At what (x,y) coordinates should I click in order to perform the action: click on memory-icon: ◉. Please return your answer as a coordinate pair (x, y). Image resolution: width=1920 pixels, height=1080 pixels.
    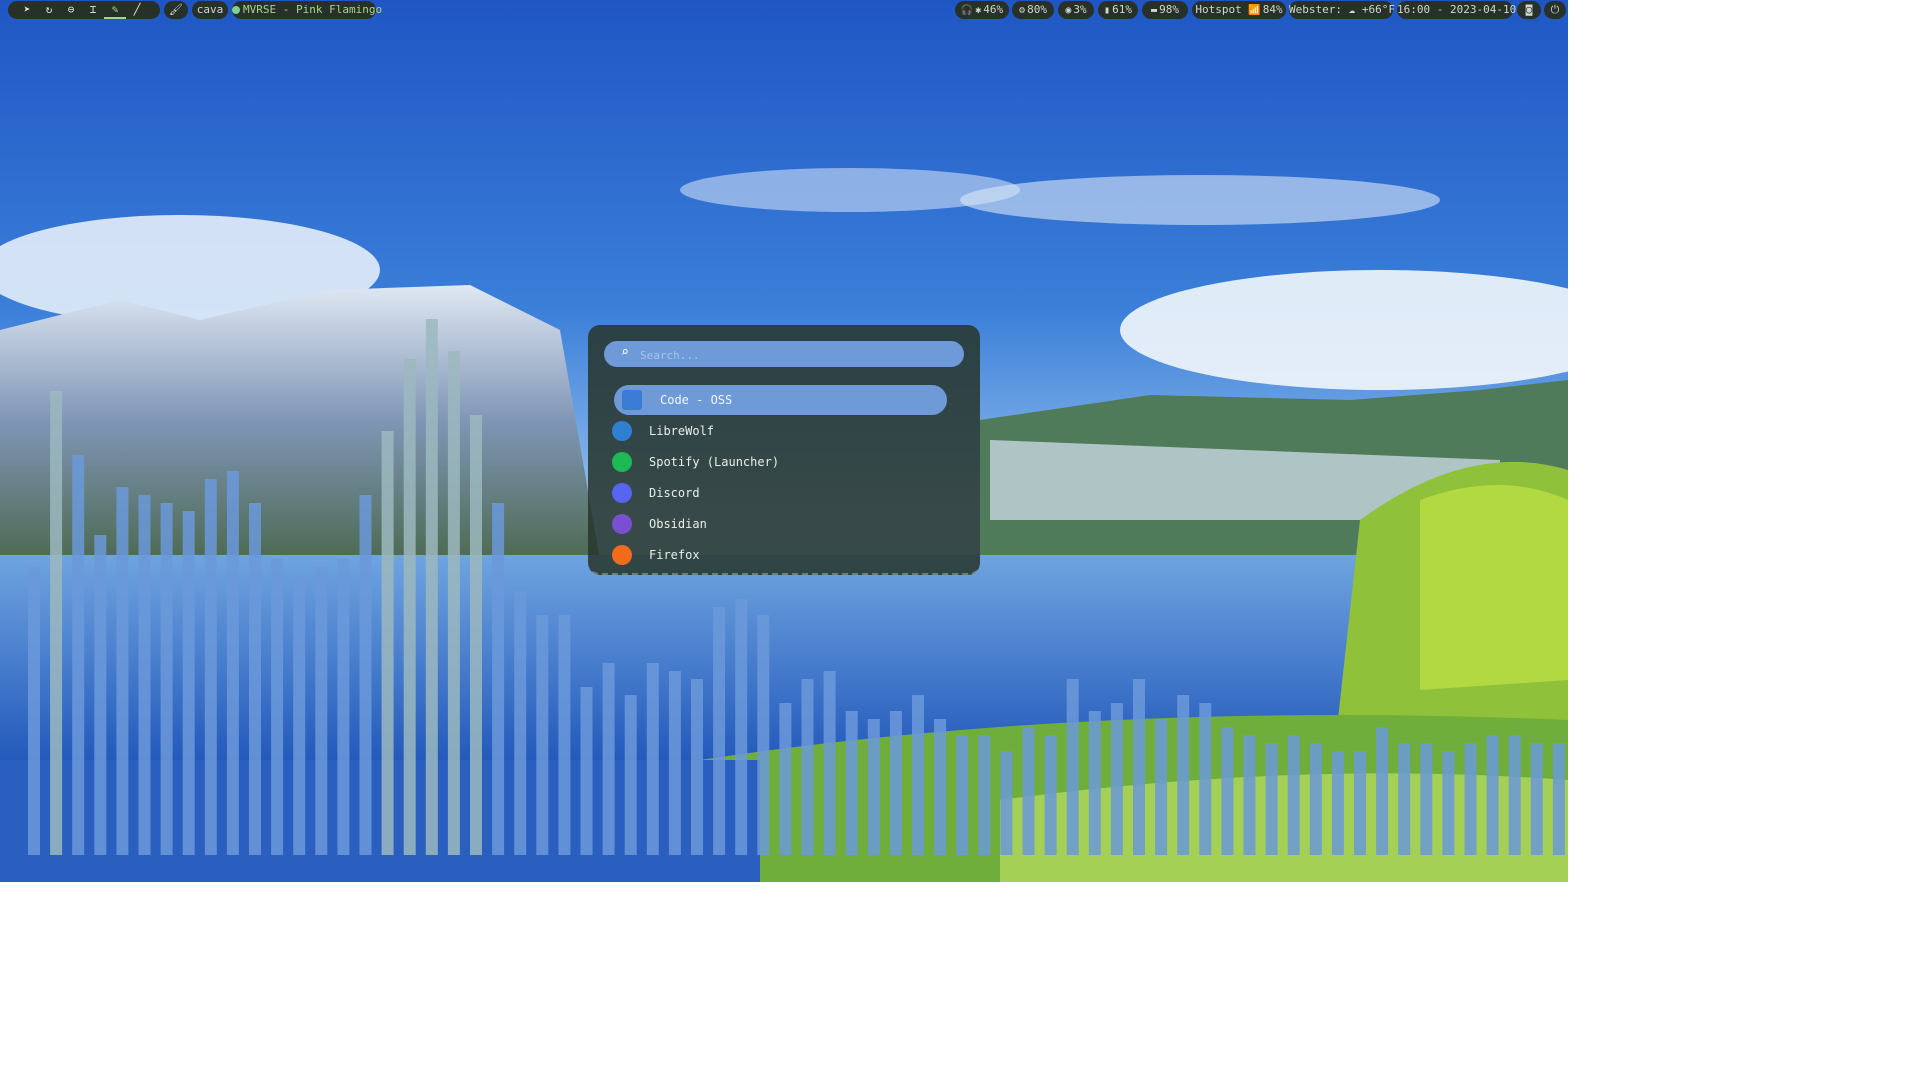
    Looking at the image, I should click on (1068, 10).